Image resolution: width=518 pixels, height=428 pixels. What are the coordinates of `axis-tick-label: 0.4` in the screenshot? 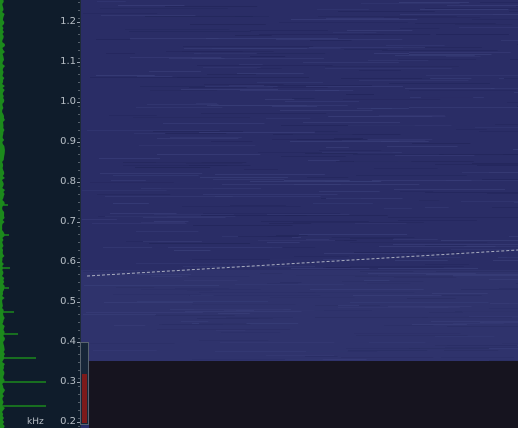 It's located at (68, 341).